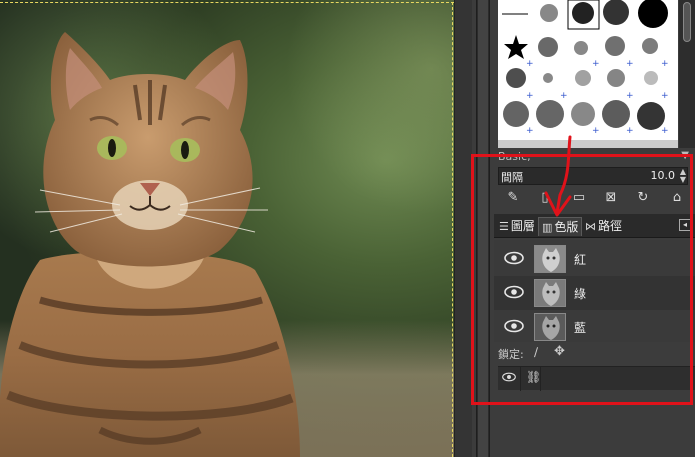  Describe the element at coordinates (687, 74) in the screenshot. I see `brushes-scrollbar` at that location.